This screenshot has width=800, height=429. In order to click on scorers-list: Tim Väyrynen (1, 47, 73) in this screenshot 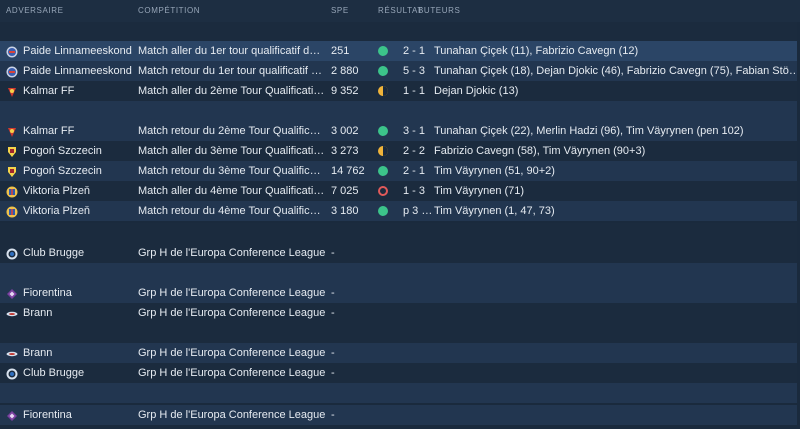, I will do `click(494, 211)`.